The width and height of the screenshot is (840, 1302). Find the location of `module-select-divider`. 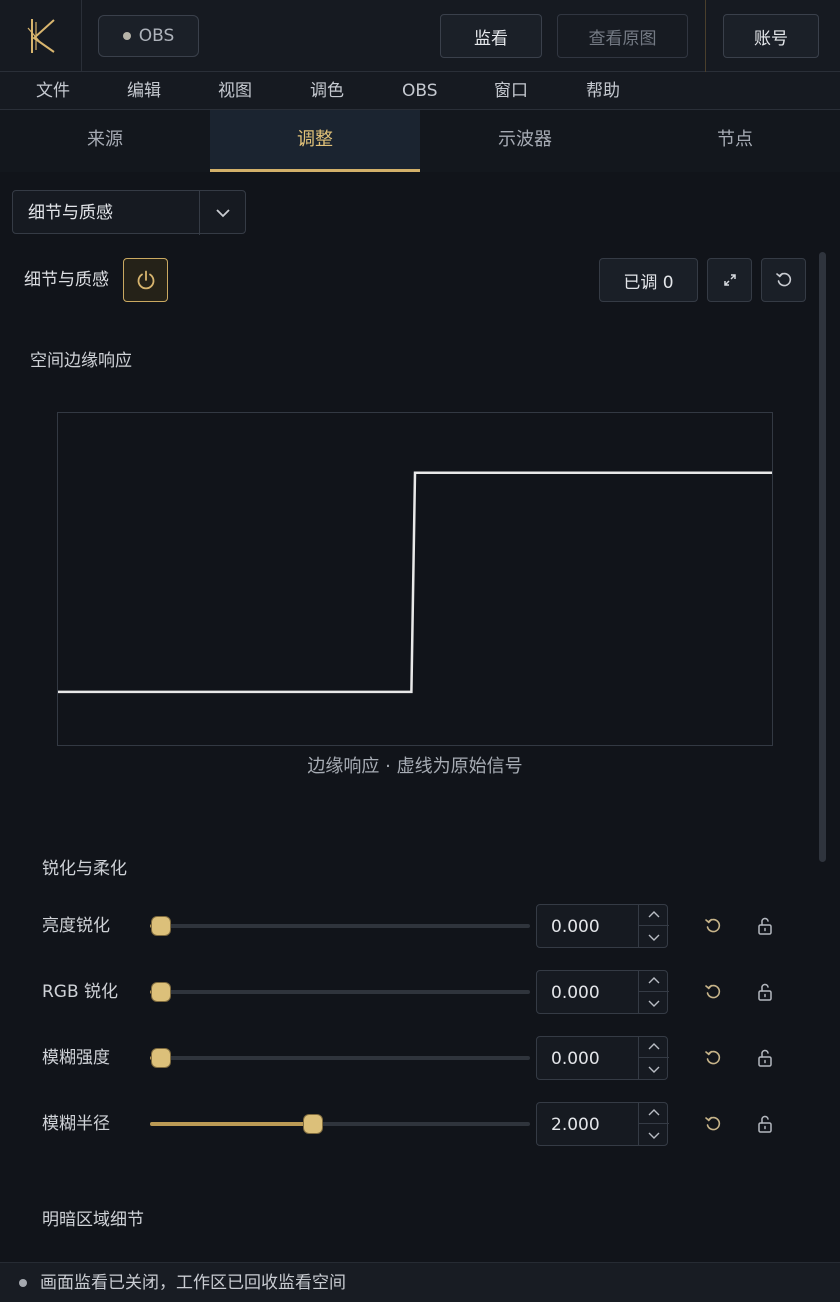

module-select-divider is located at coordinates (199, 213).